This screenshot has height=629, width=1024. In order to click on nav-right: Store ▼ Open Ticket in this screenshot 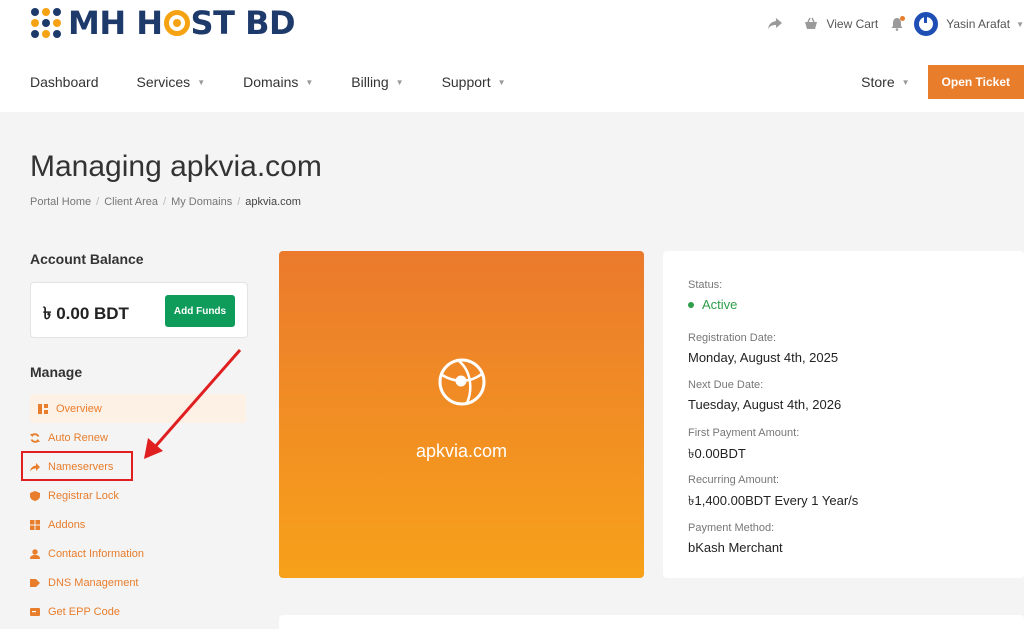, I will do `click(942, 82)`.